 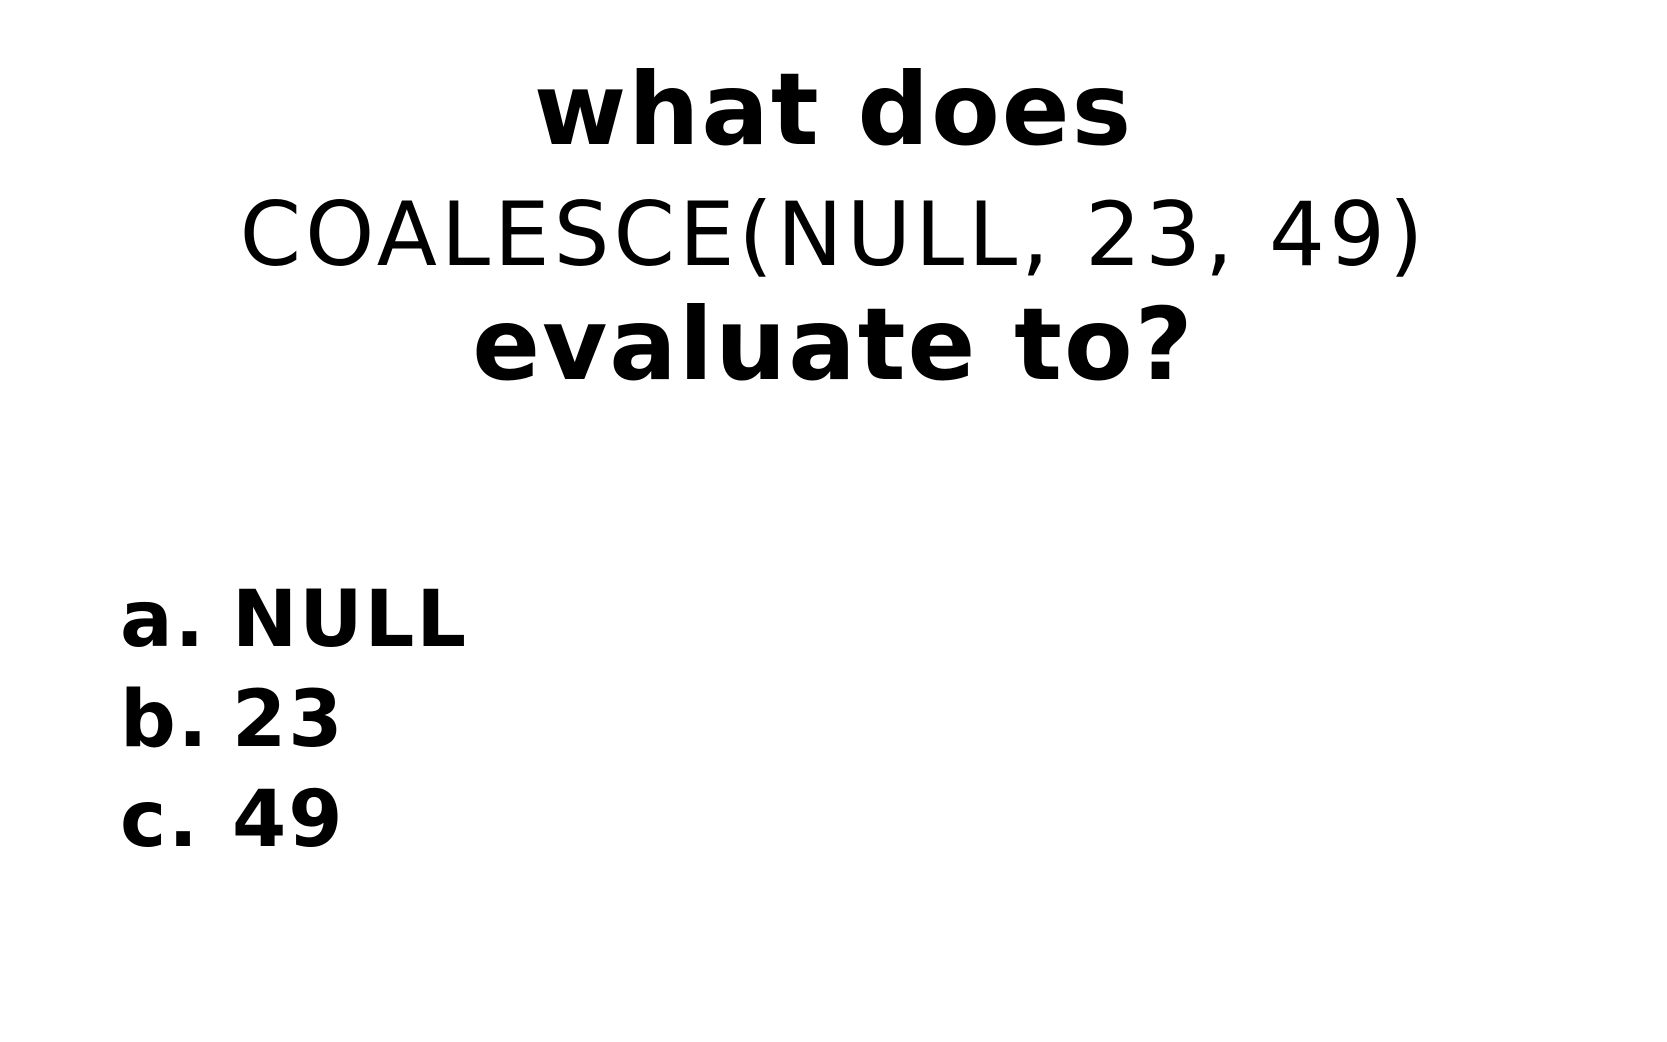 I want to click on answer-option-b: b. 23, so click(x=294, y=720).